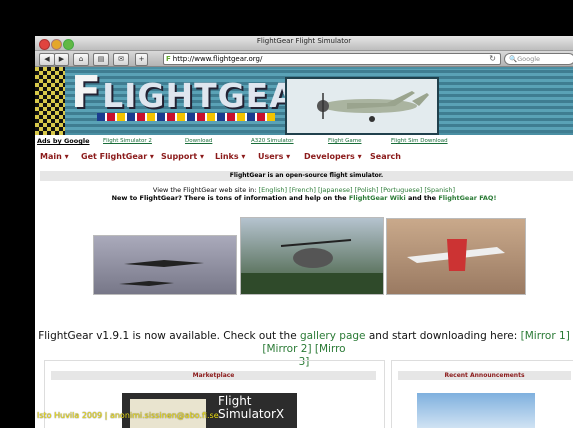  What do you see at coordinates (443, 336) in the screenshot?
I see `announce-text-2: and start downloading here:` at bounding box center [443, 336].